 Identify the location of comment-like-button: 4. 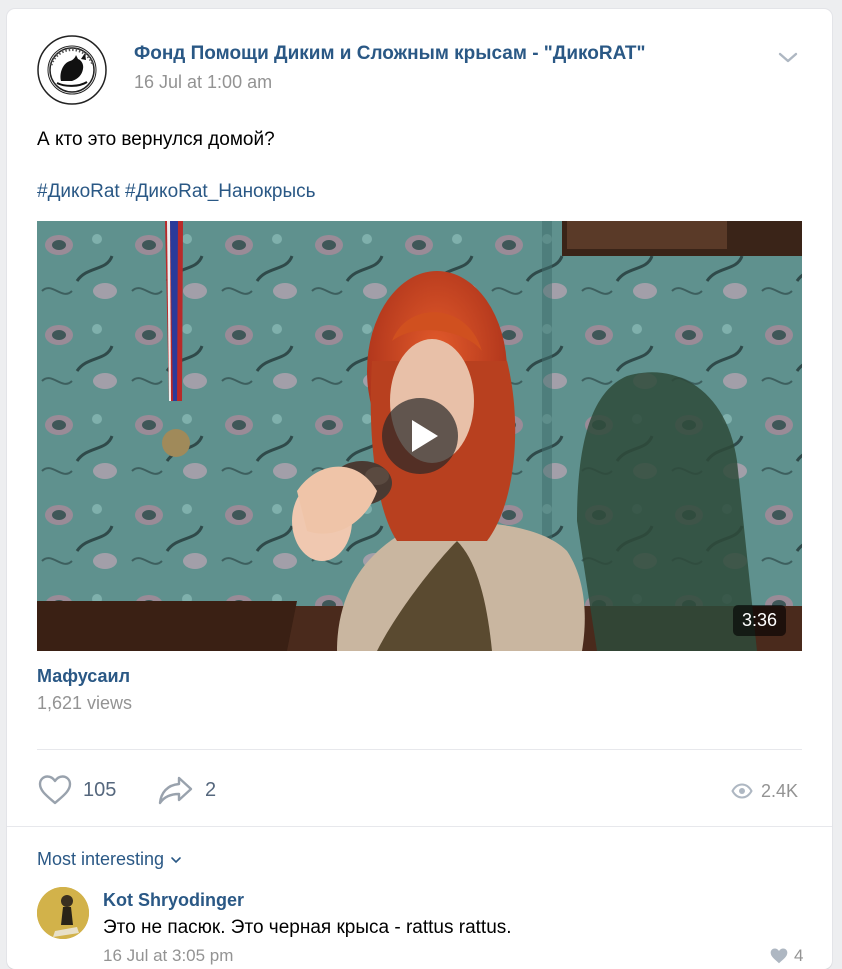
(786, 956).